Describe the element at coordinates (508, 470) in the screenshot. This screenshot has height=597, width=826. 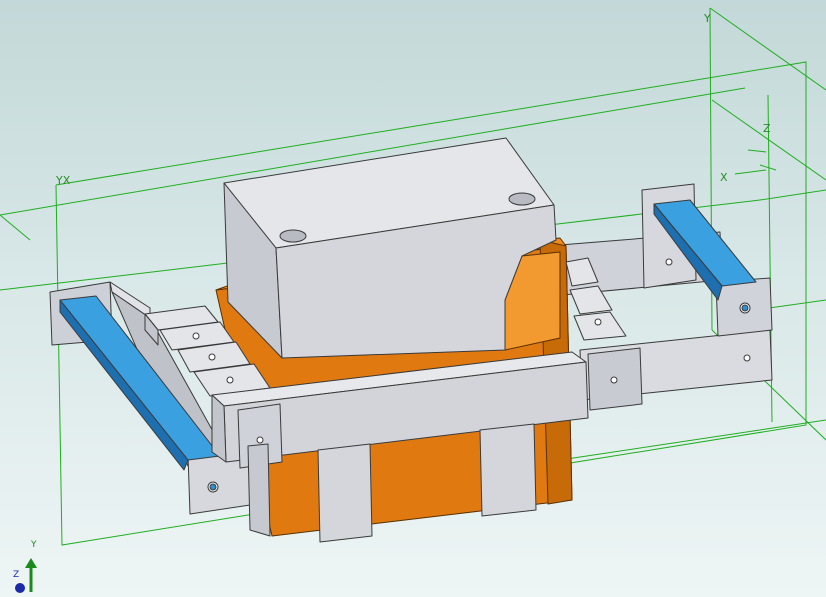
I see `bottom-strap-right` at that location.